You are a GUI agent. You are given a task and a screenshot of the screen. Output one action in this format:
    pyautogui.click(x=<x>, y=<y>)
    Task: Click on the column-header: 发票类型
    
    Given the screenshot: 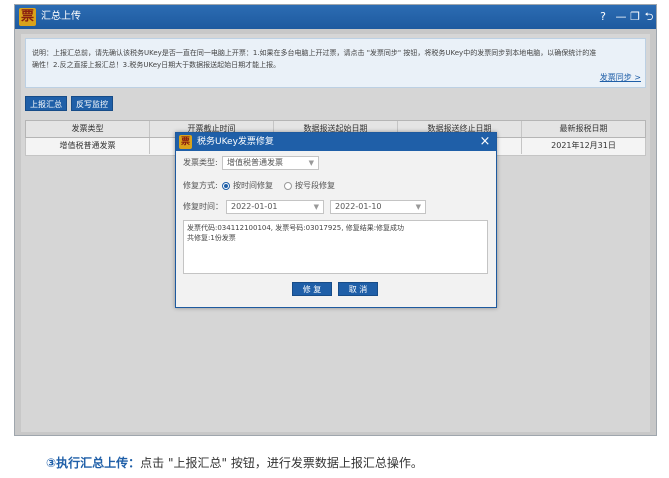 What is the action you would take?
    pyautogui.click(x=88, y=129)
    